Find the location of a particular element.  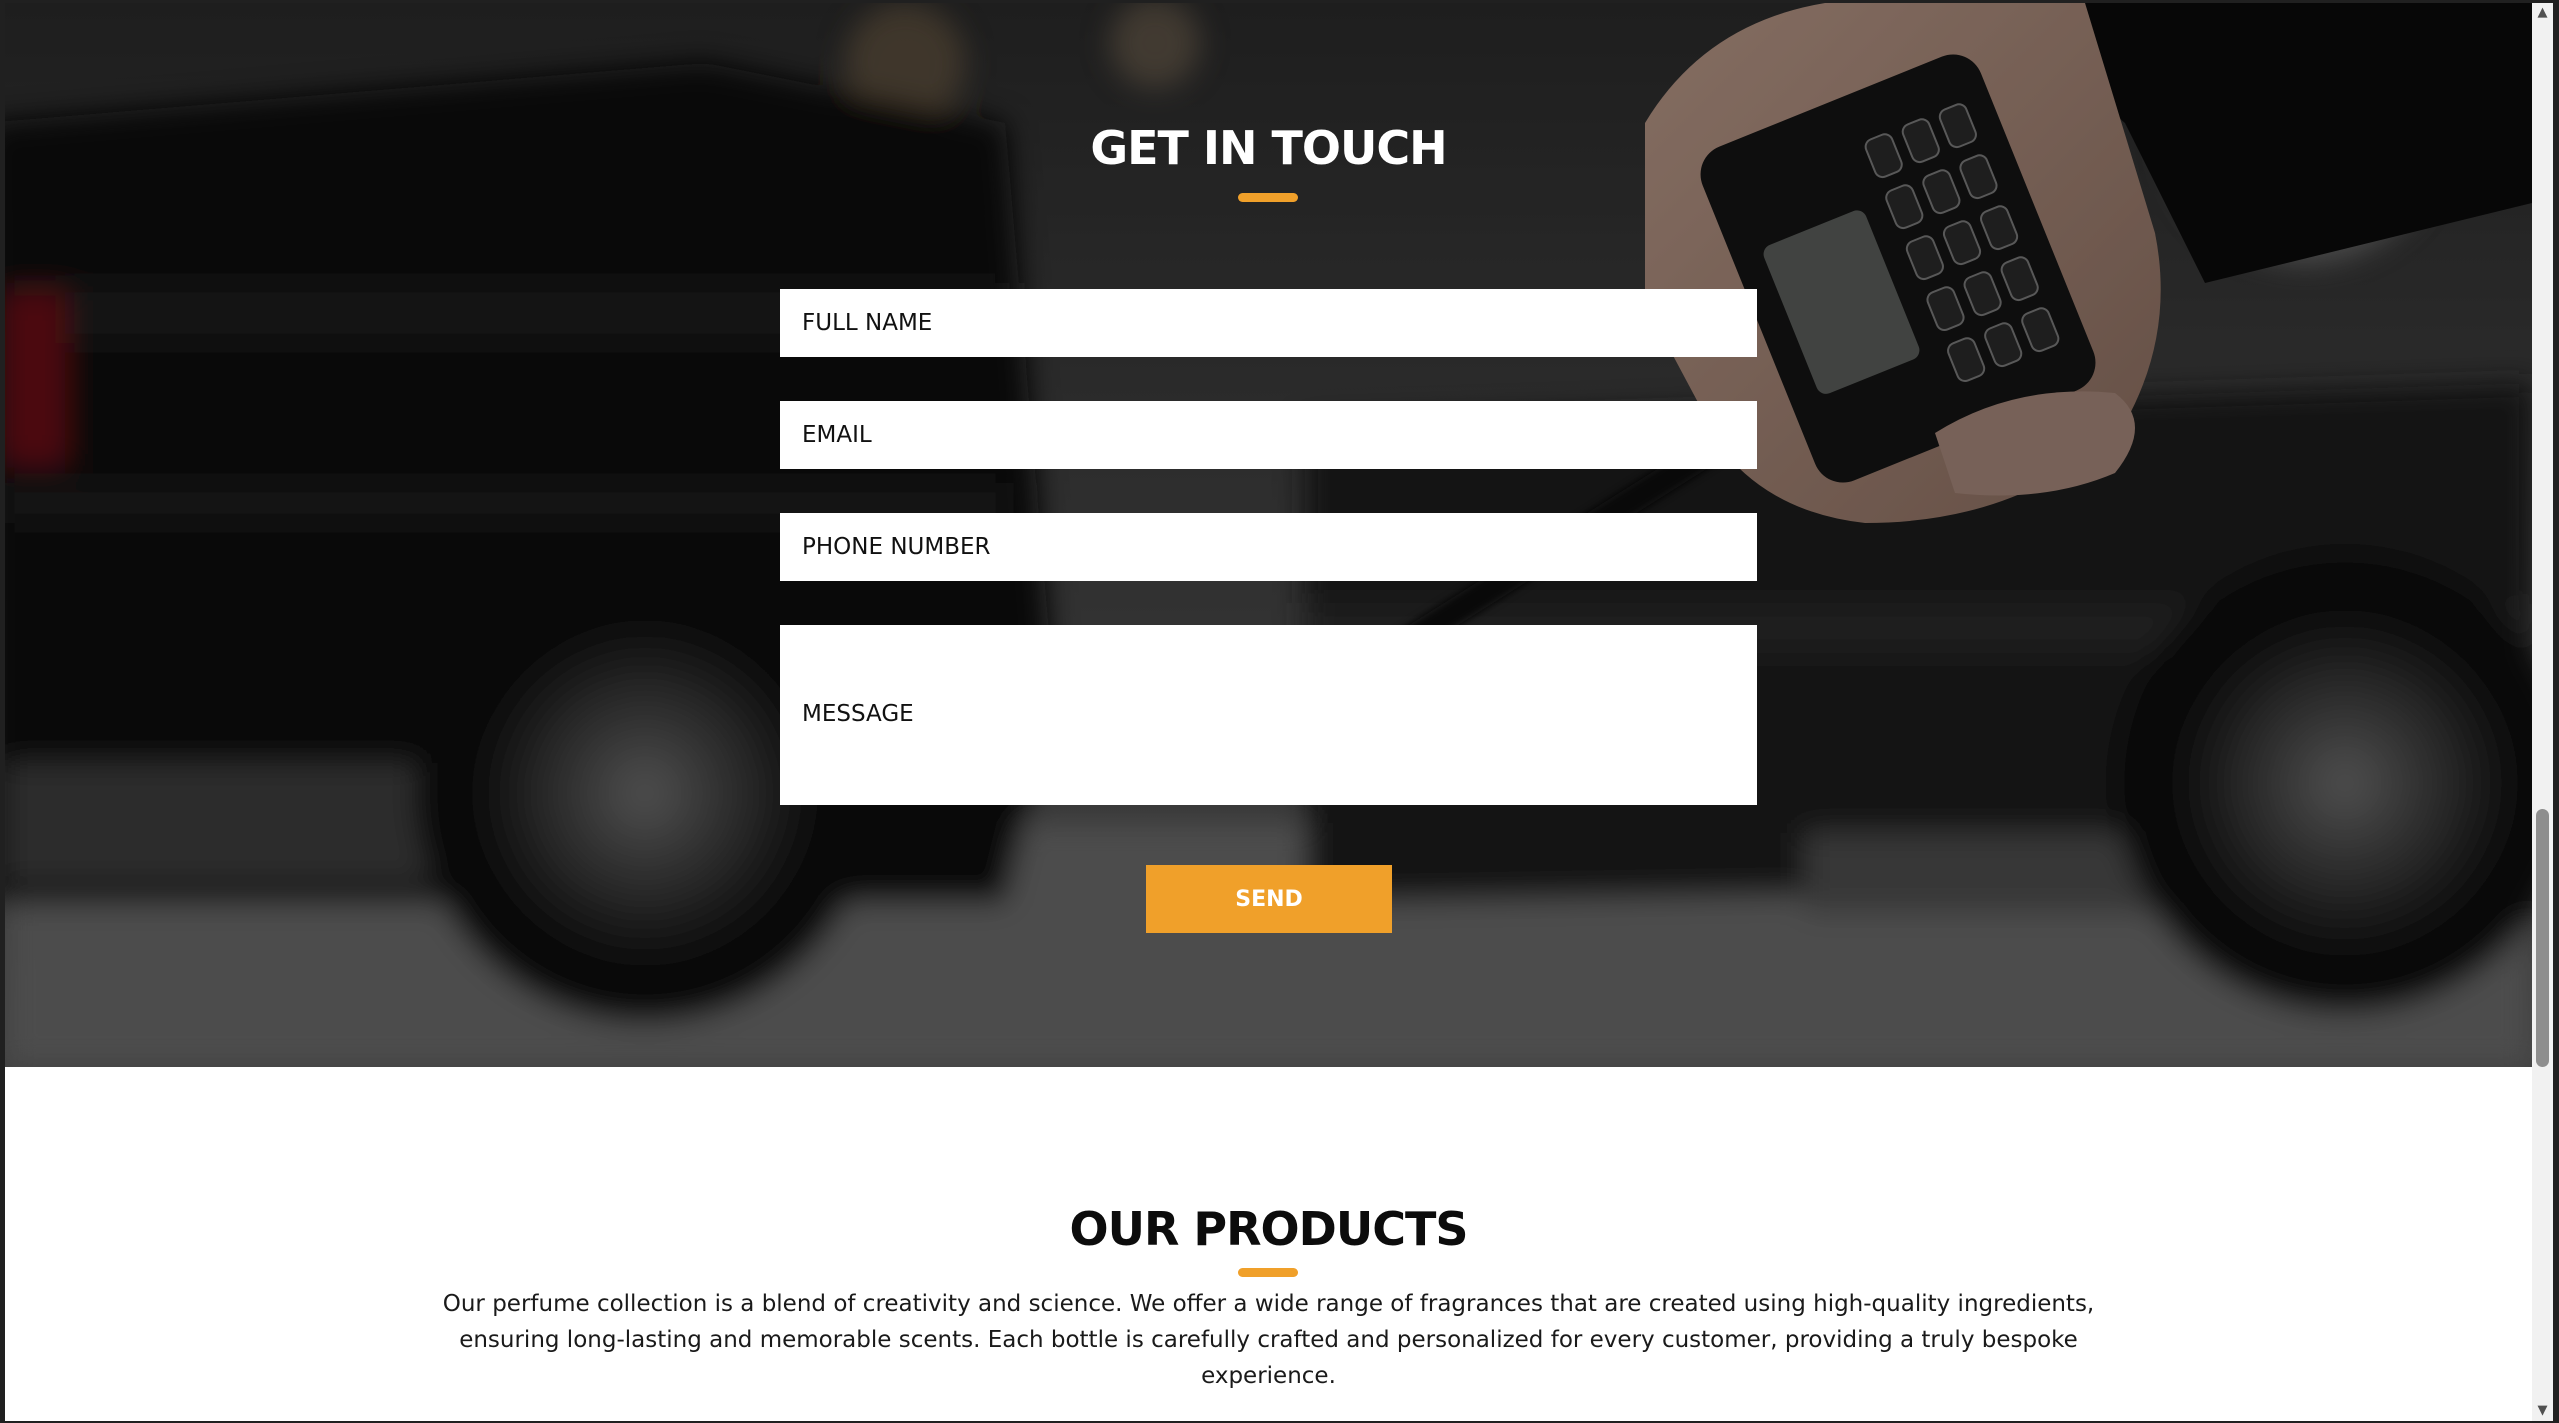

send-button: SEND is located at coordinates (1269, 899).